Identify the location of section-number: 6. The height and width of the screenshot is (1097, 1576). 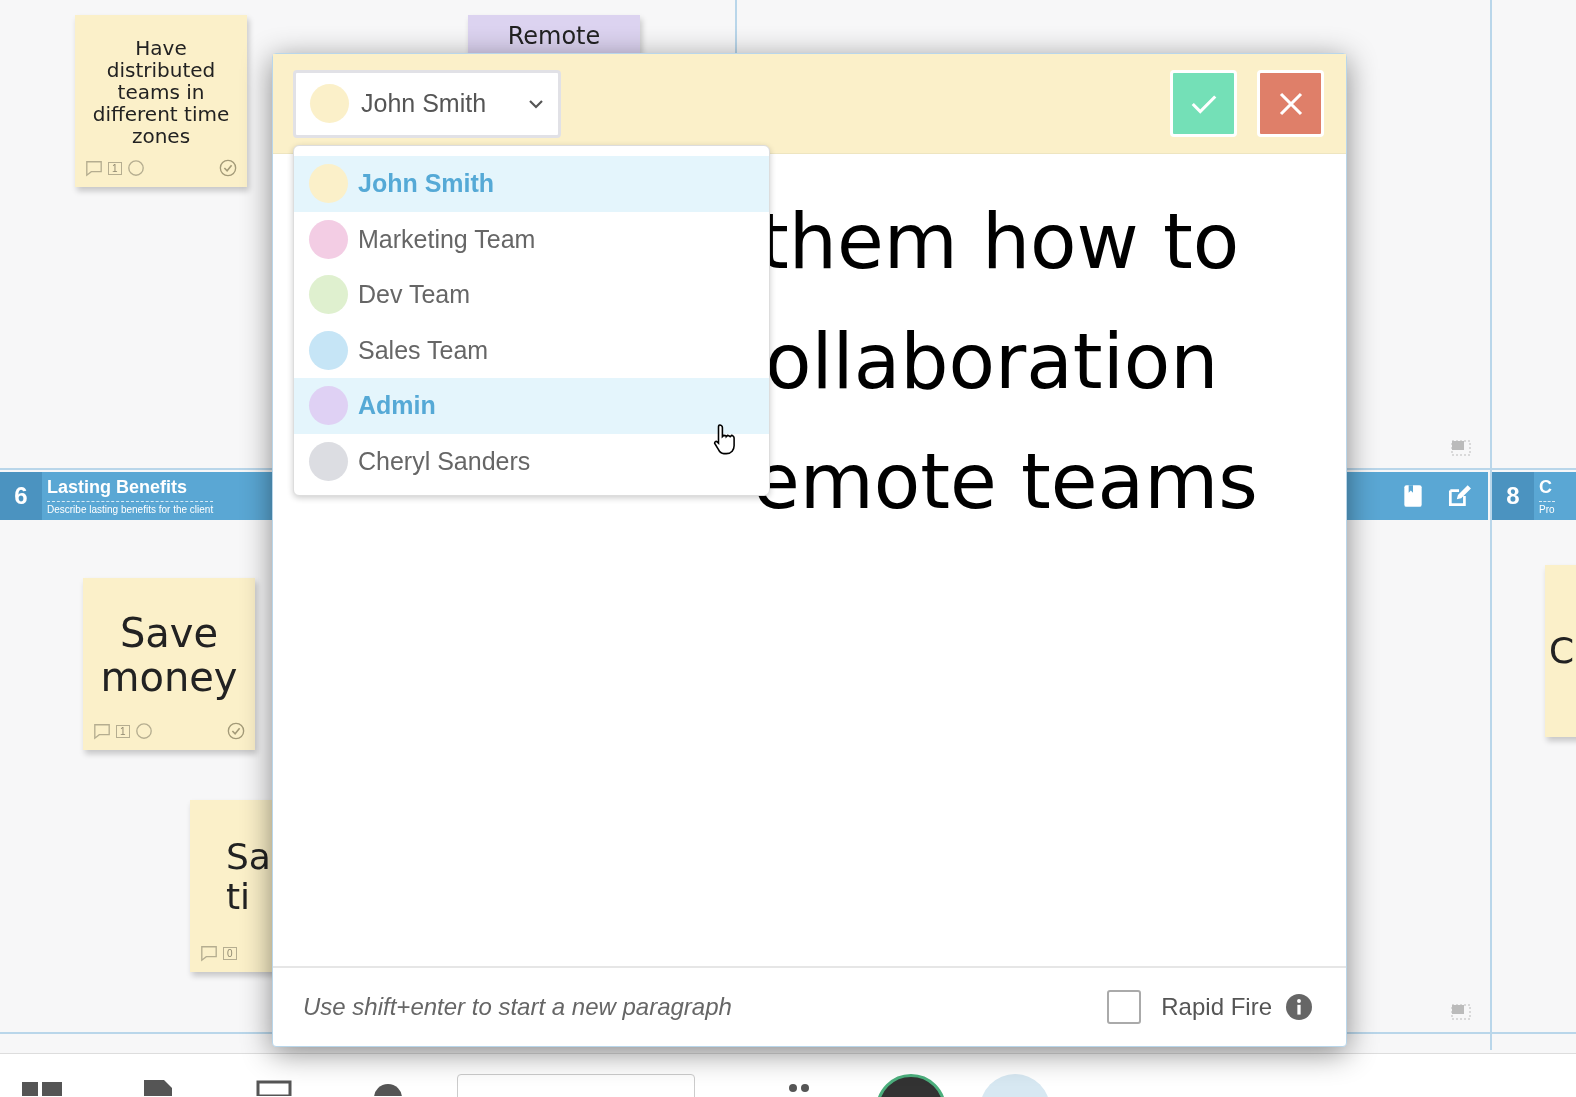
(21, 496).